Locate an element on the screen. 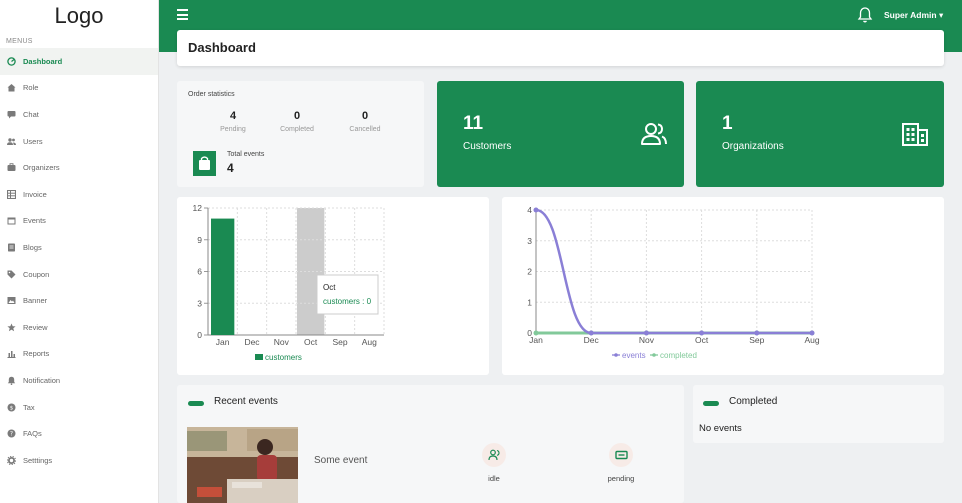  page-title-card: Dashboard is located at coordinates (560, 48).